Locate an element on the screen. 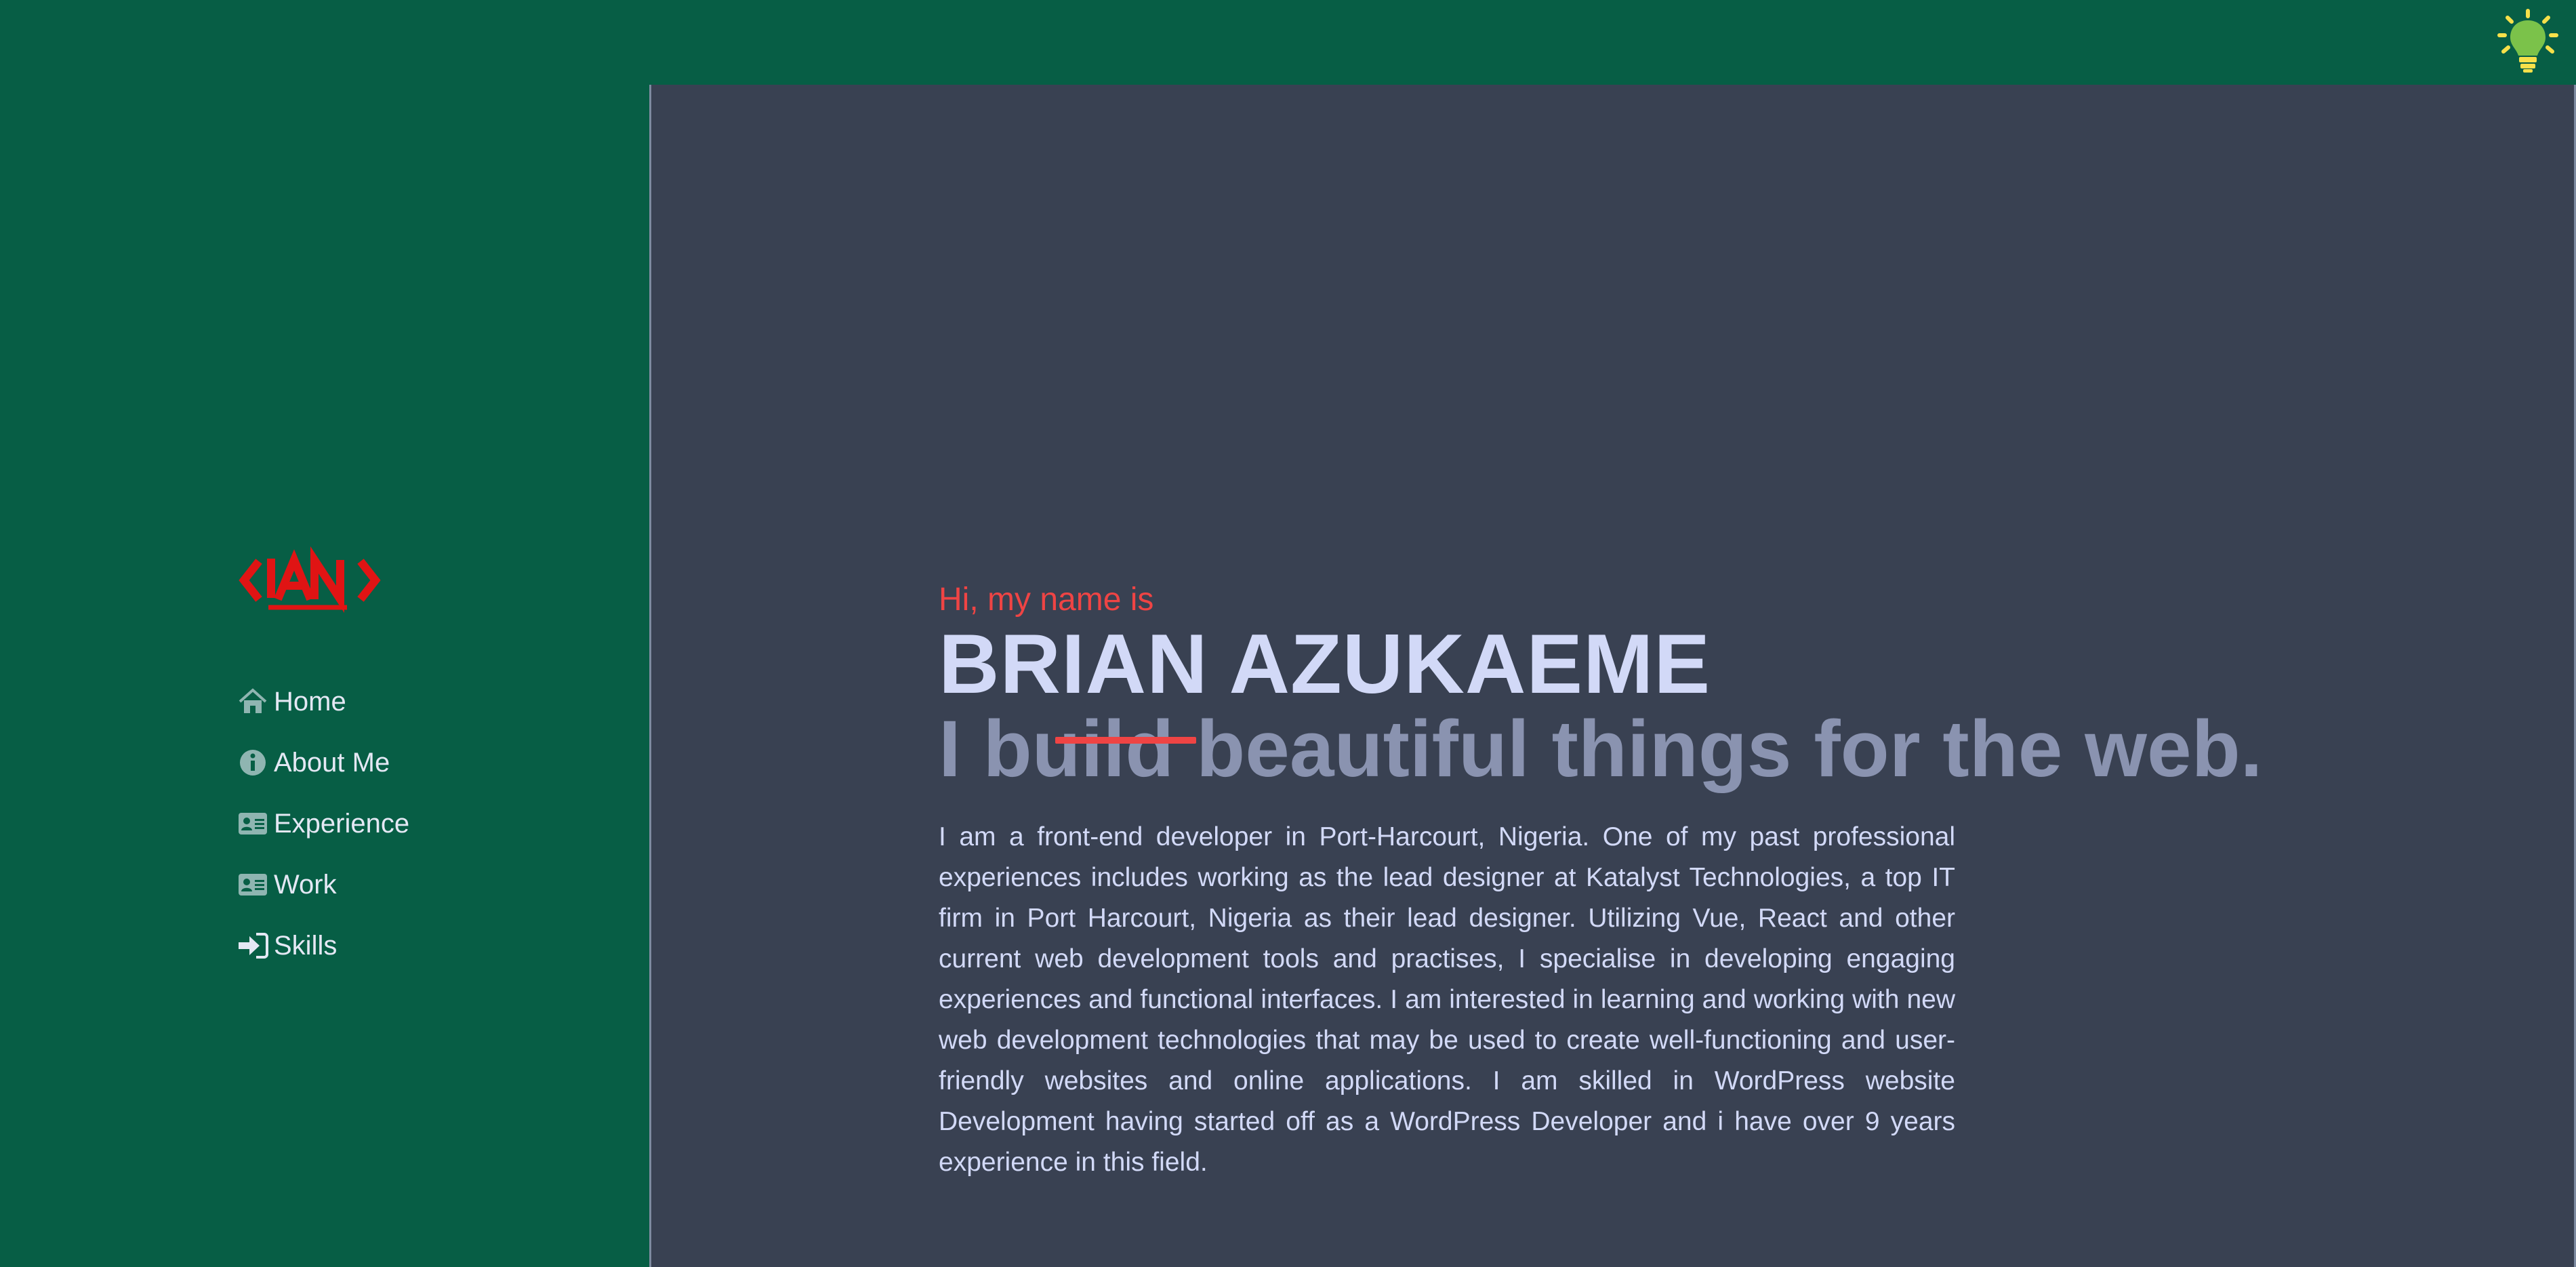  sign-in-icon is located at coordinates (253, 945).